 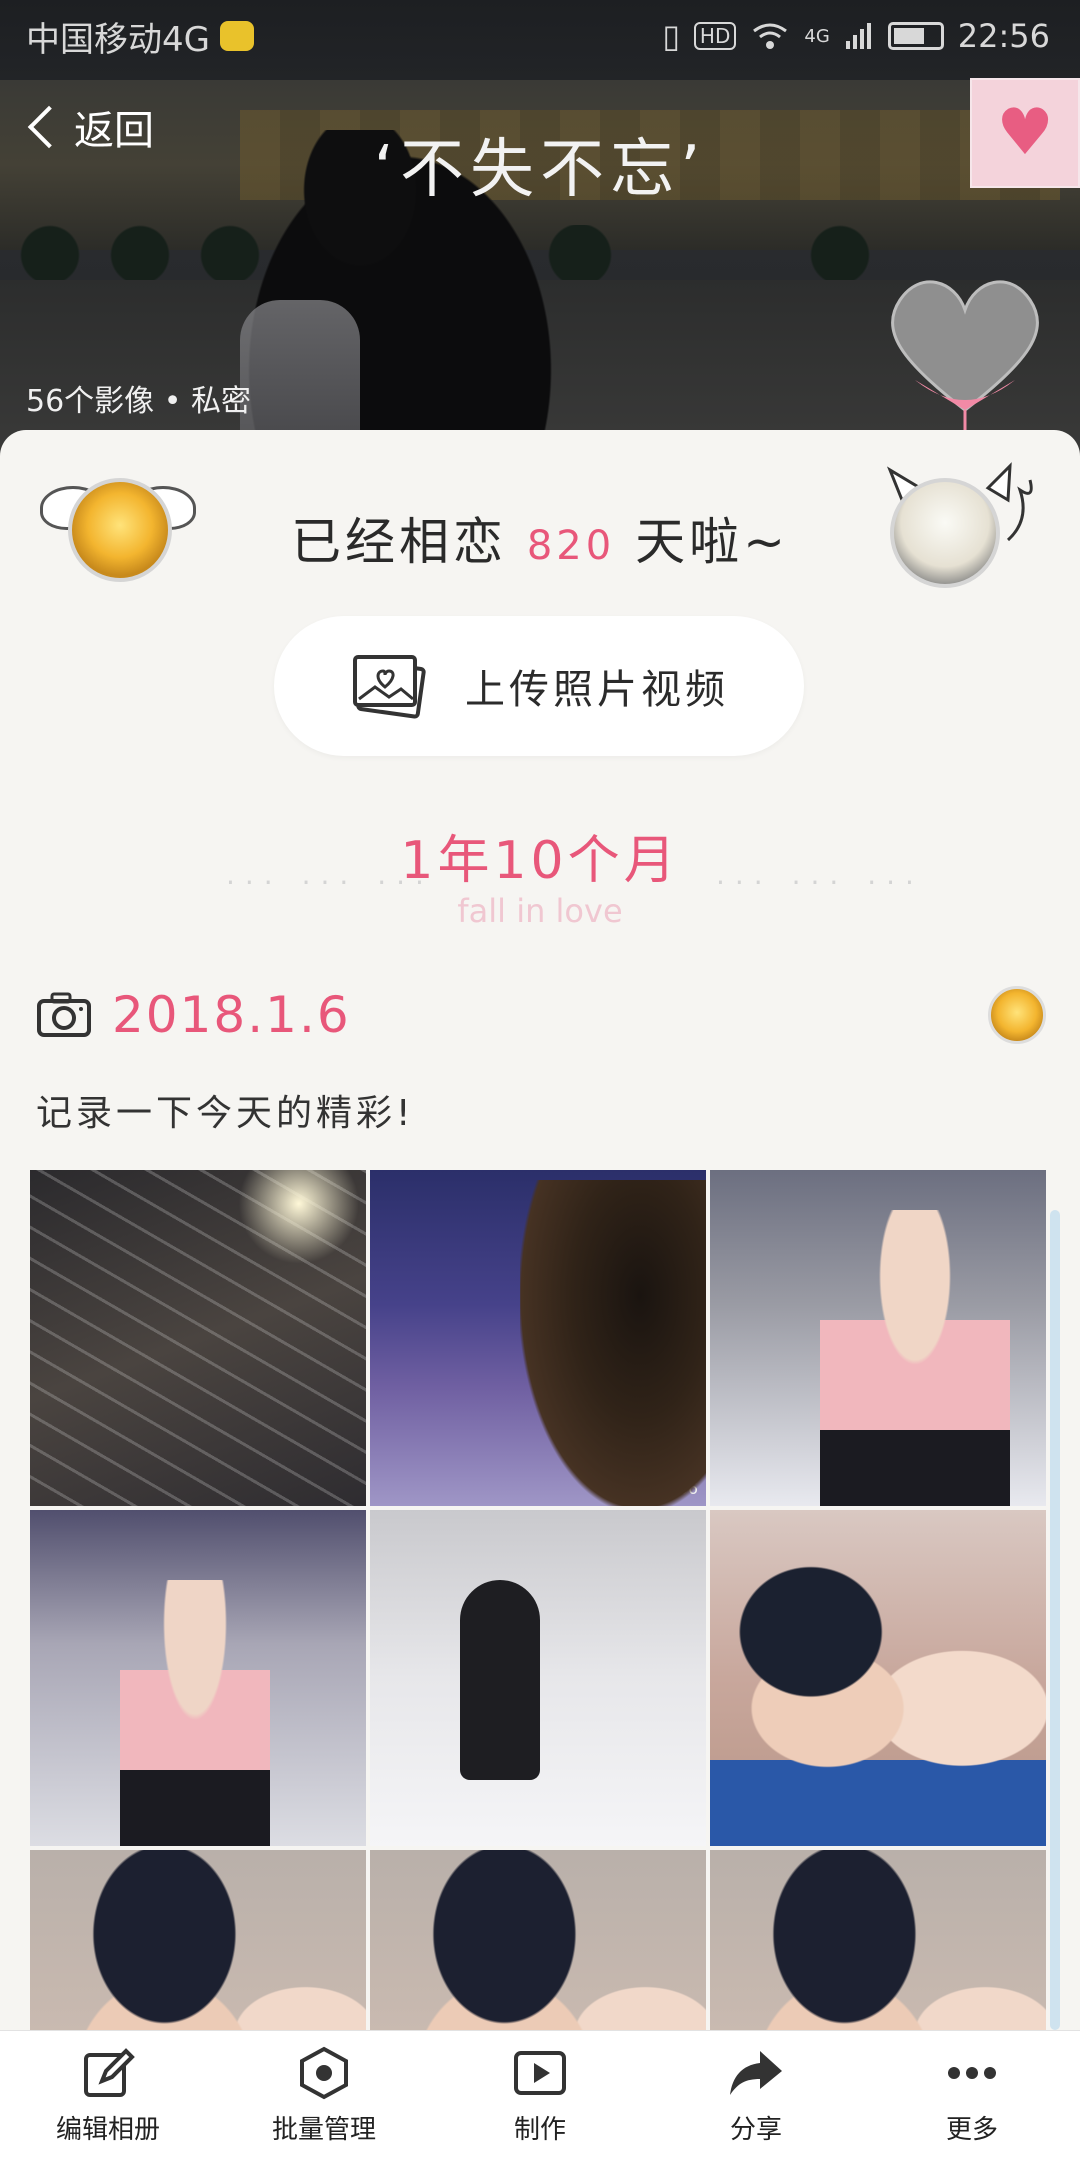 What do you see at coordinates (138, 401) in the screenshot?
I see `photo-count: 56个影像 • 私密` at bounding box center [138, 401].